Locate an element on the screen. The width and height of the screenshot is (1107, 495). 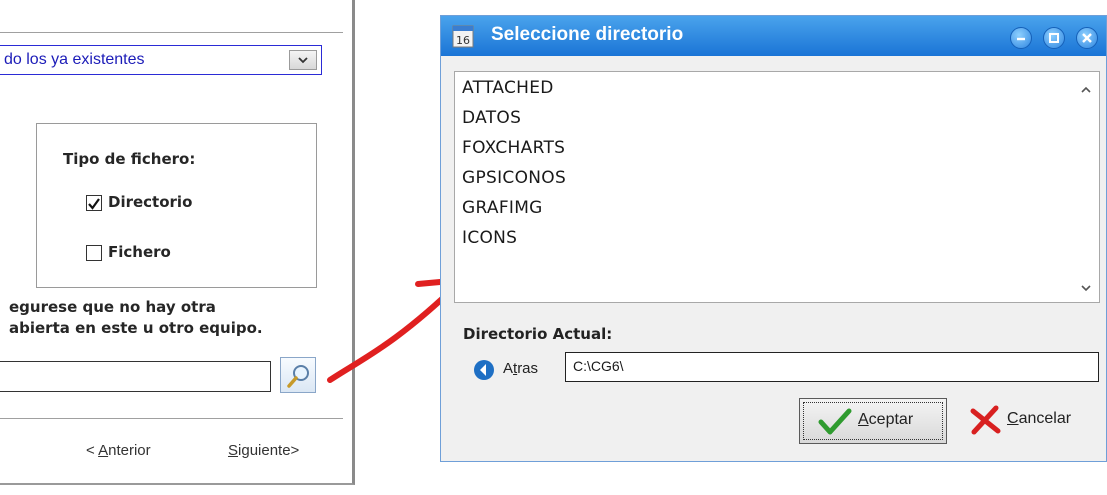
red-x-icon is located at coordinates (985, 420).